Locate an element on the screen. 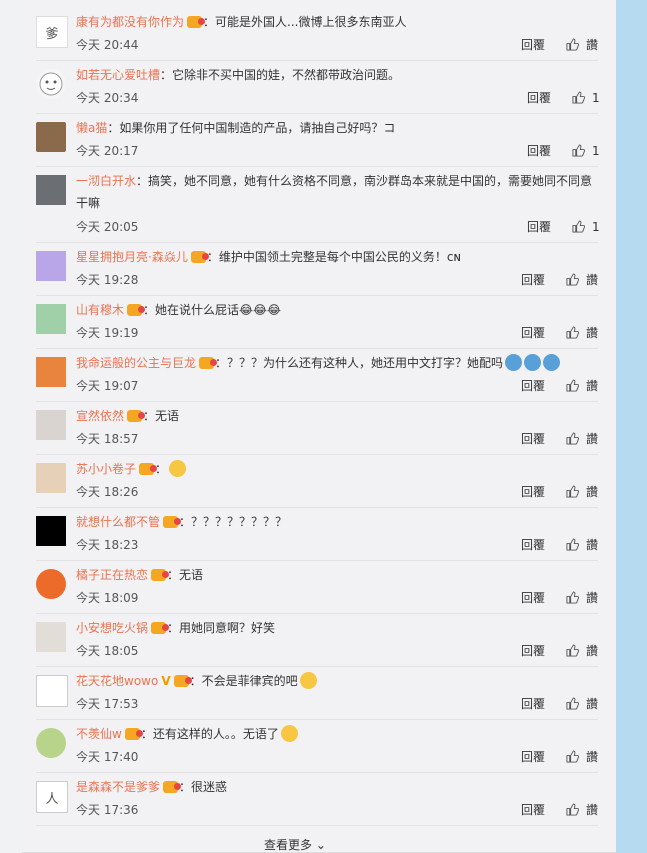  timestamp: 今天 18:26 is located at coordinates (107, 492).